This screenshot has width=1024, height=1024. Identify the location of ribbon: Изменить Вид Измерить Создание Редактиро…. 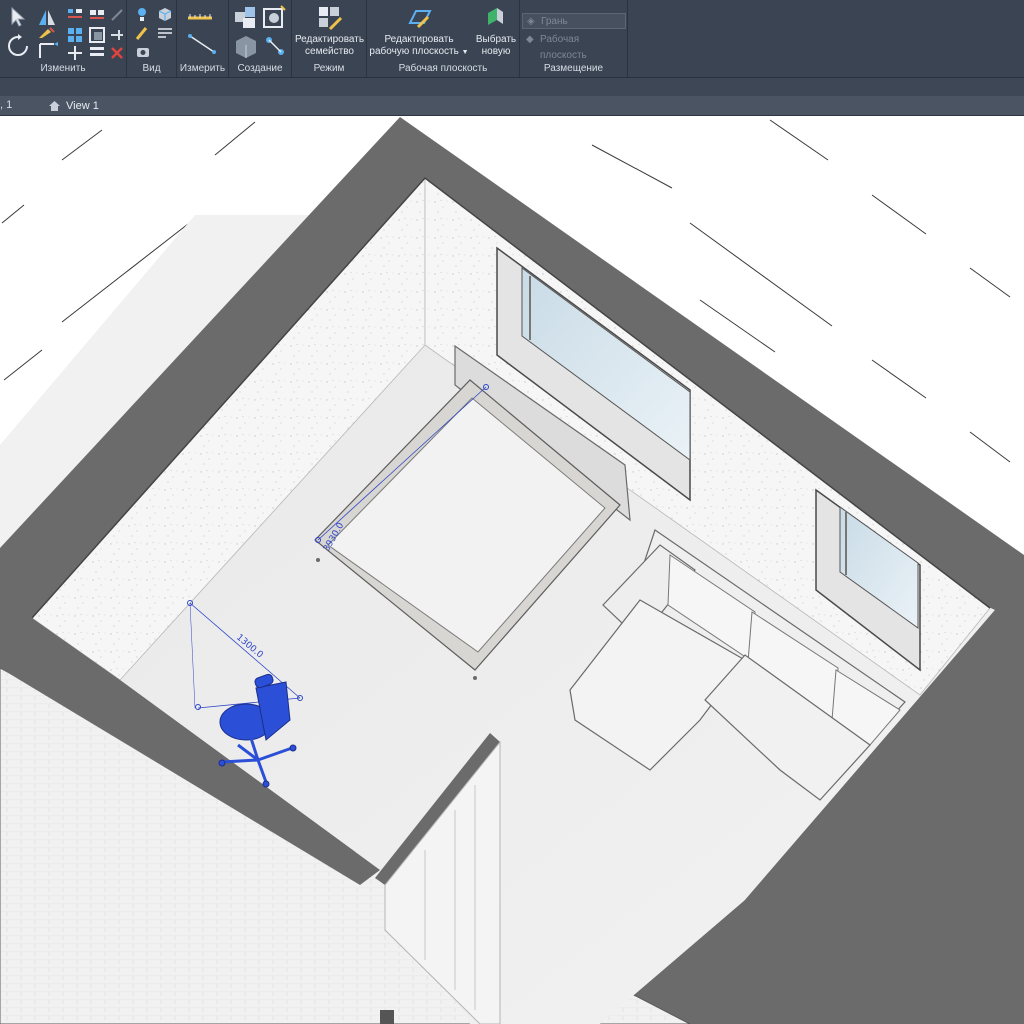
(512, 39).